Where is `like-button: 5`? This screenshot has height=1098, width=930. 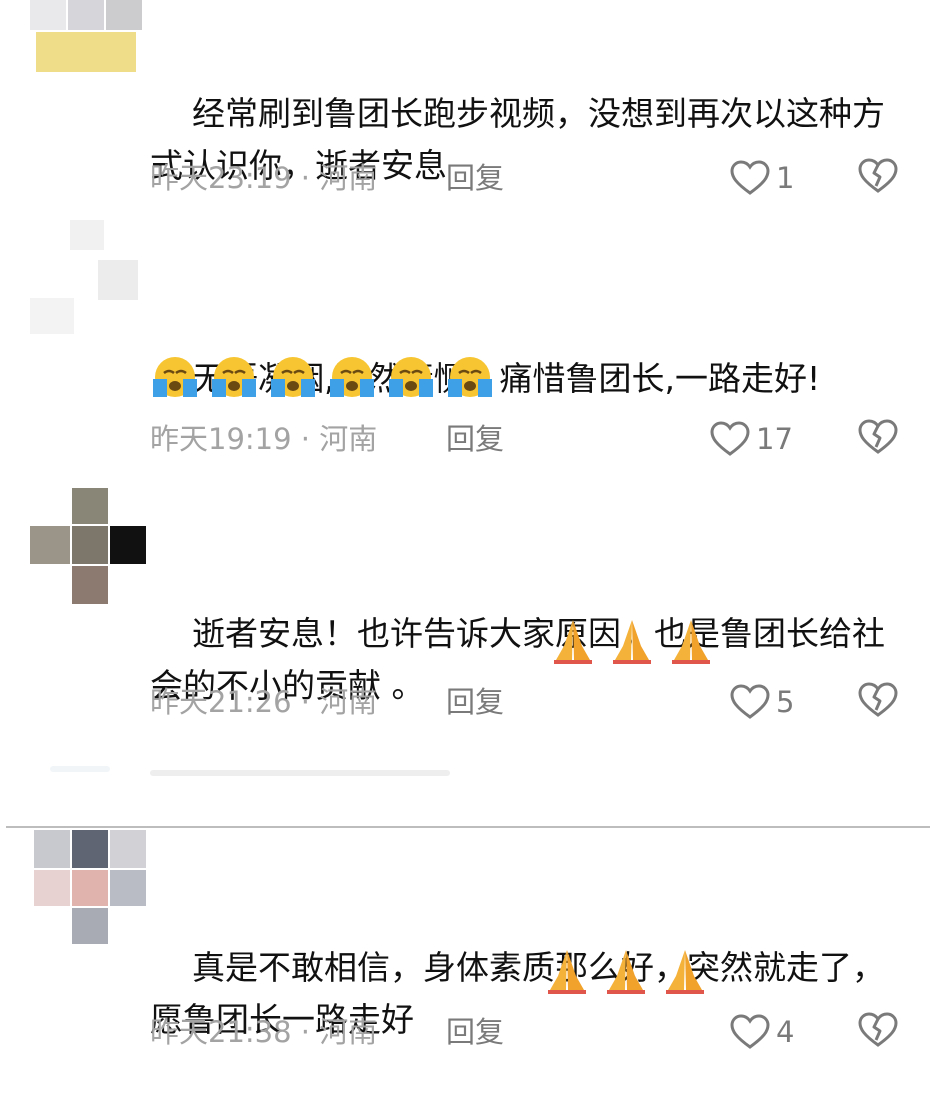
like-button: 5 is located at coordinates (762, 702).